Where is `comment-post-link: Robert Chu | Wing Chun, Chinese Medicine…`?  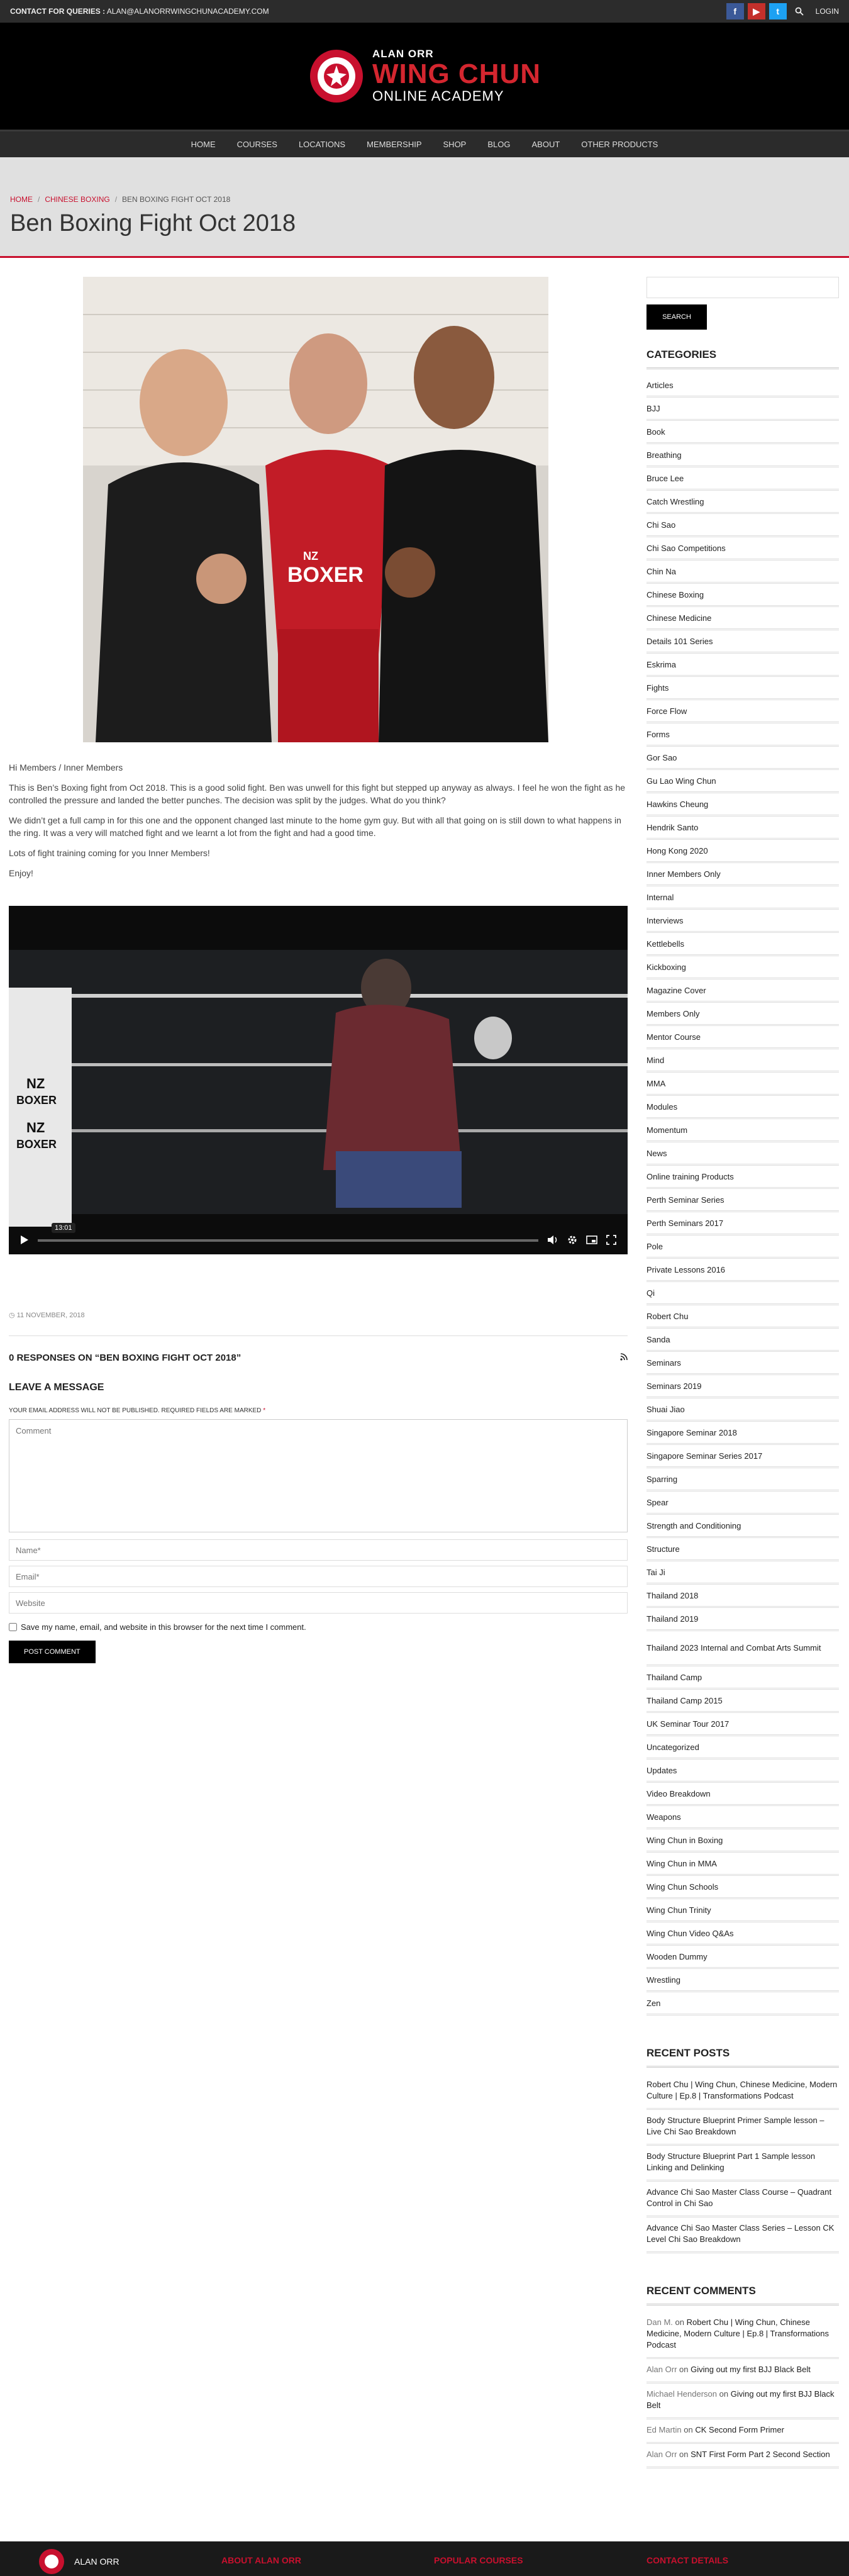
comment-post-link: Robert Chu | Wing Chun, Chinese Medicine… is located at coordinates (737, 2333).